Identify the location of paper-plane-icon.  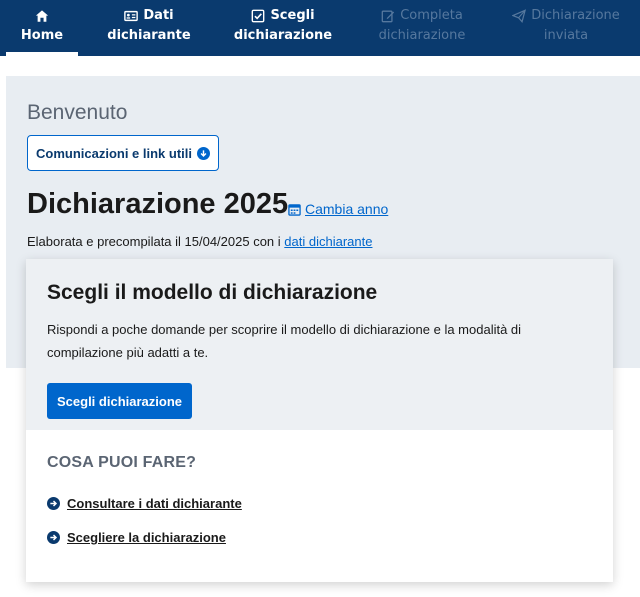
(519, 15).